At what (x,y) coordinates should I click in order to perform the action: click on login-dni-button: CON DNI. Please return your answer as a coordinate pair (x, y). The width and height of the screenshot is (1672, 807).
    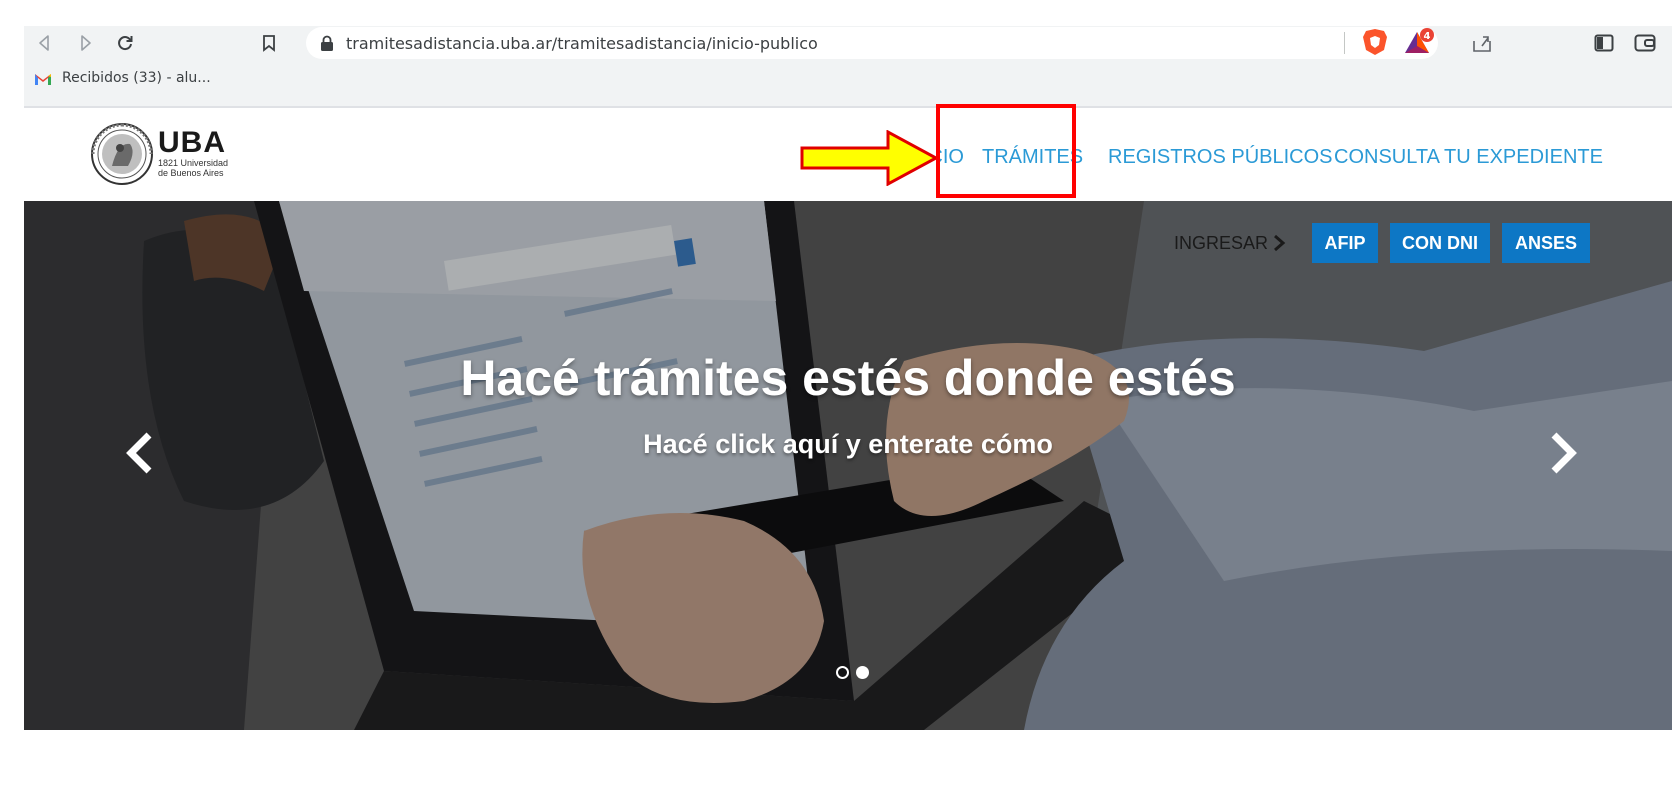
    Looking at the image, I should click on (1440, 243).